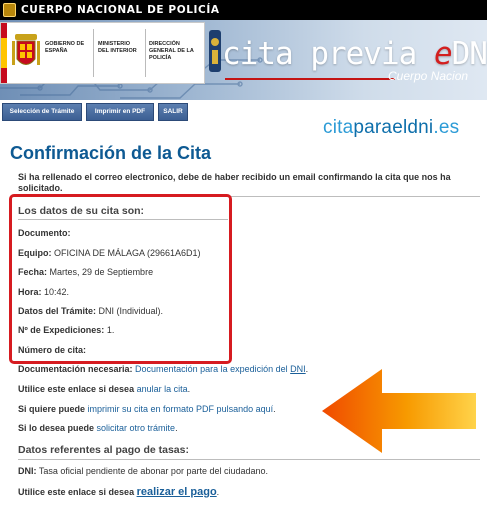 Image resolution: width=487 pixels, height=514 pixels. I want to click on police-badge-icon, so click(215, 51).